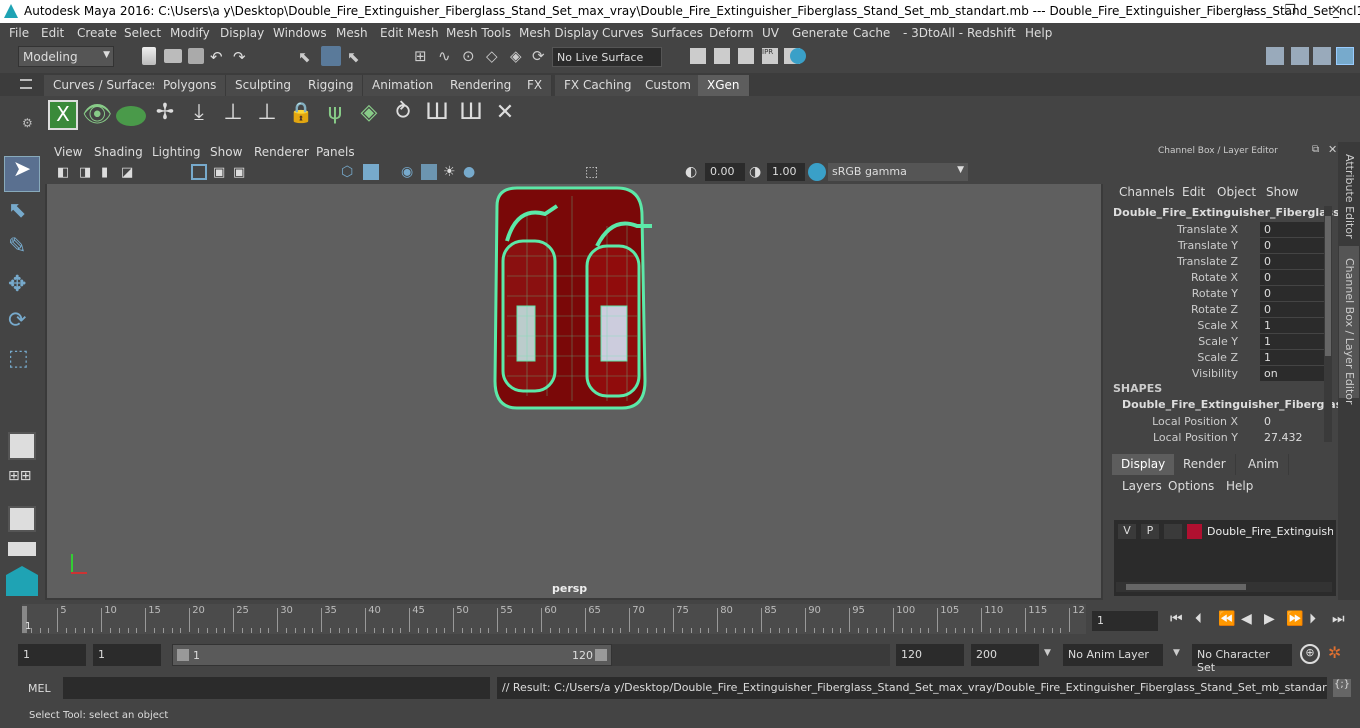 The image size is (1360, 728). What do you see at coordinates (1264, 464) in the screenshot?
I see `layer-tab-anim: Anim` at bounding box center [1264, 464].